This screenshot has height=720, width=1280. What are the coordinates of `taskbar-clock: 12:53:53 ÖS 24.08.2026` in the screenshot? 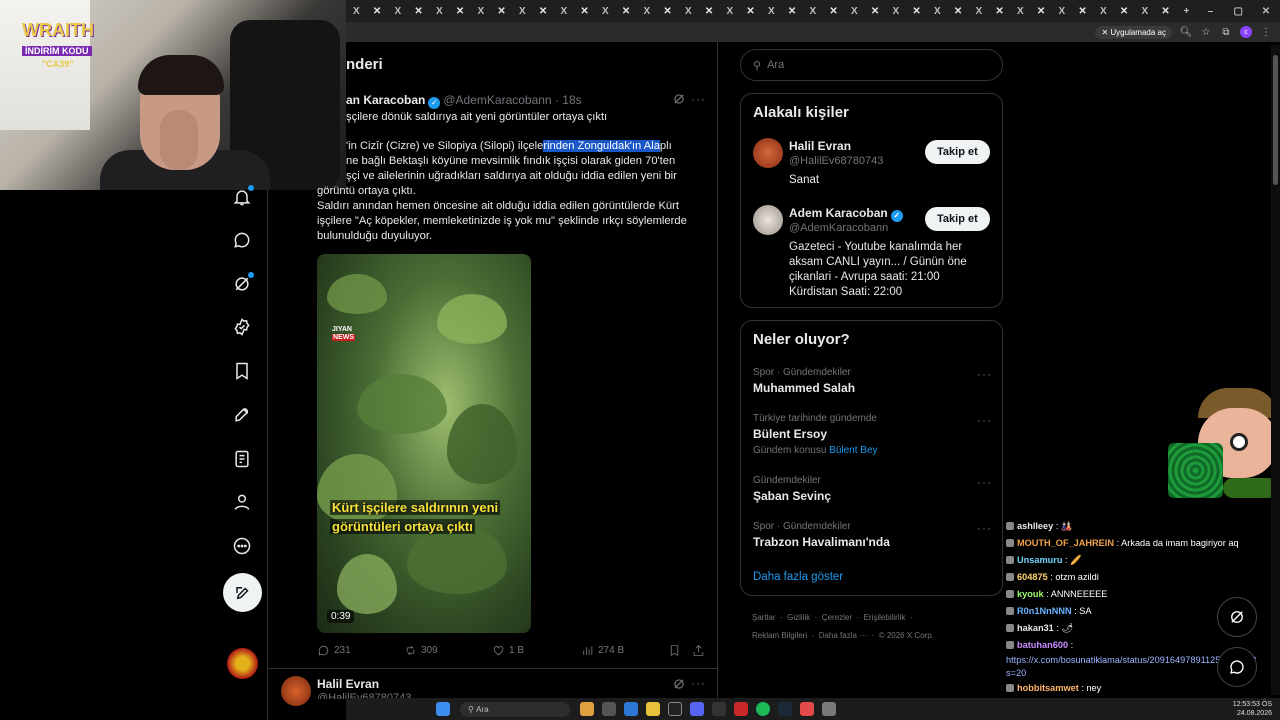 It's located at (1252, 709).